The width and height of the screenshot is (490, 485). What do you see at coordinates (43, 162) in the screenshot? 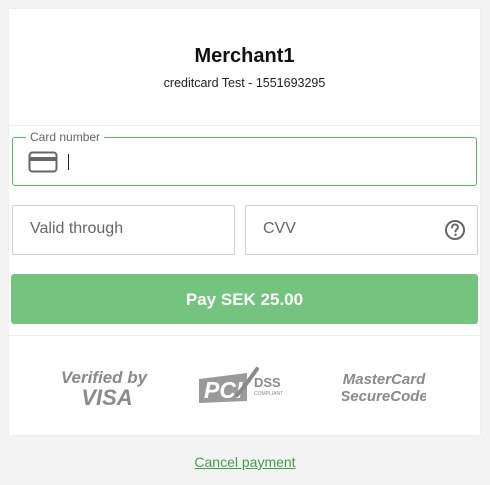
I see `credit-card-icon` at bounding box center [43, 162].